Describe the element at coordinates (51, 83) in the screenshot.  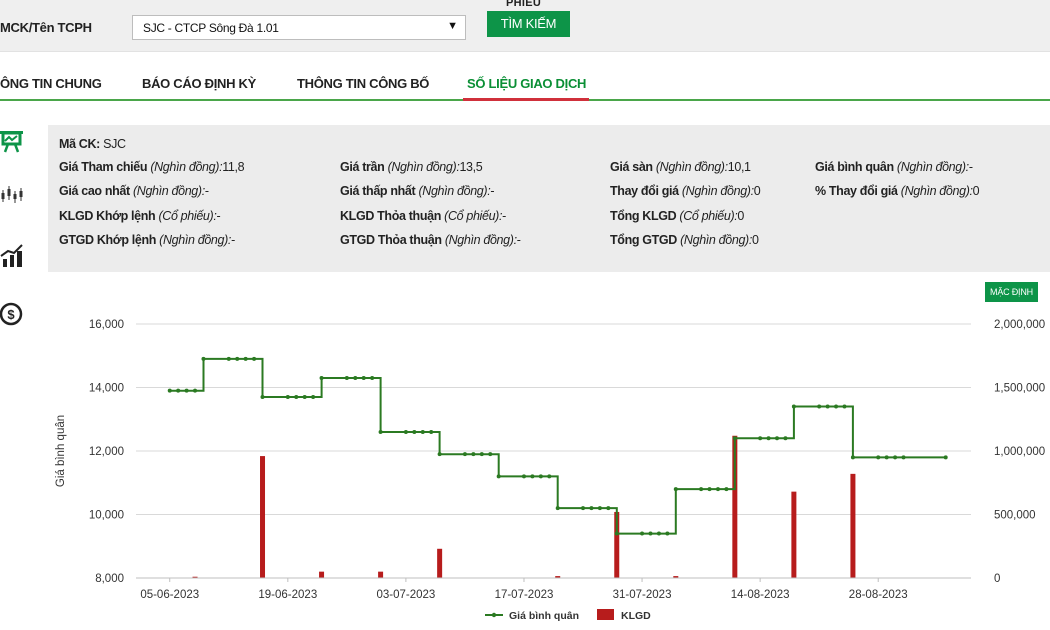
I see `tab-general-info: ÔNG TIN CHUNG` at that location.